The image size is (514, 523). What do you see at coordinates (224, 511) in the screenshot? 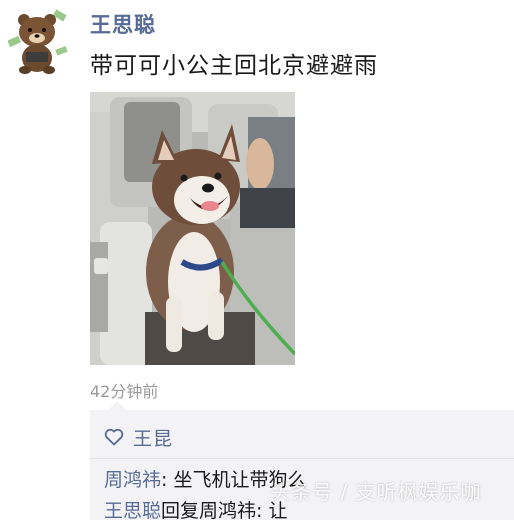
I see `comment-text: 回复周鸿祎: 让` at bounding box center [224, 511].